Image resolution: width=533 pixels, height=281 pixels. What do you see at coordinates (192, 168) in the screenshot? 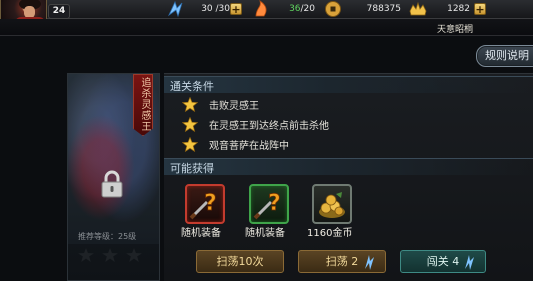
I see `rewards-heading: 可能获得` at bounding box center [192, 168].